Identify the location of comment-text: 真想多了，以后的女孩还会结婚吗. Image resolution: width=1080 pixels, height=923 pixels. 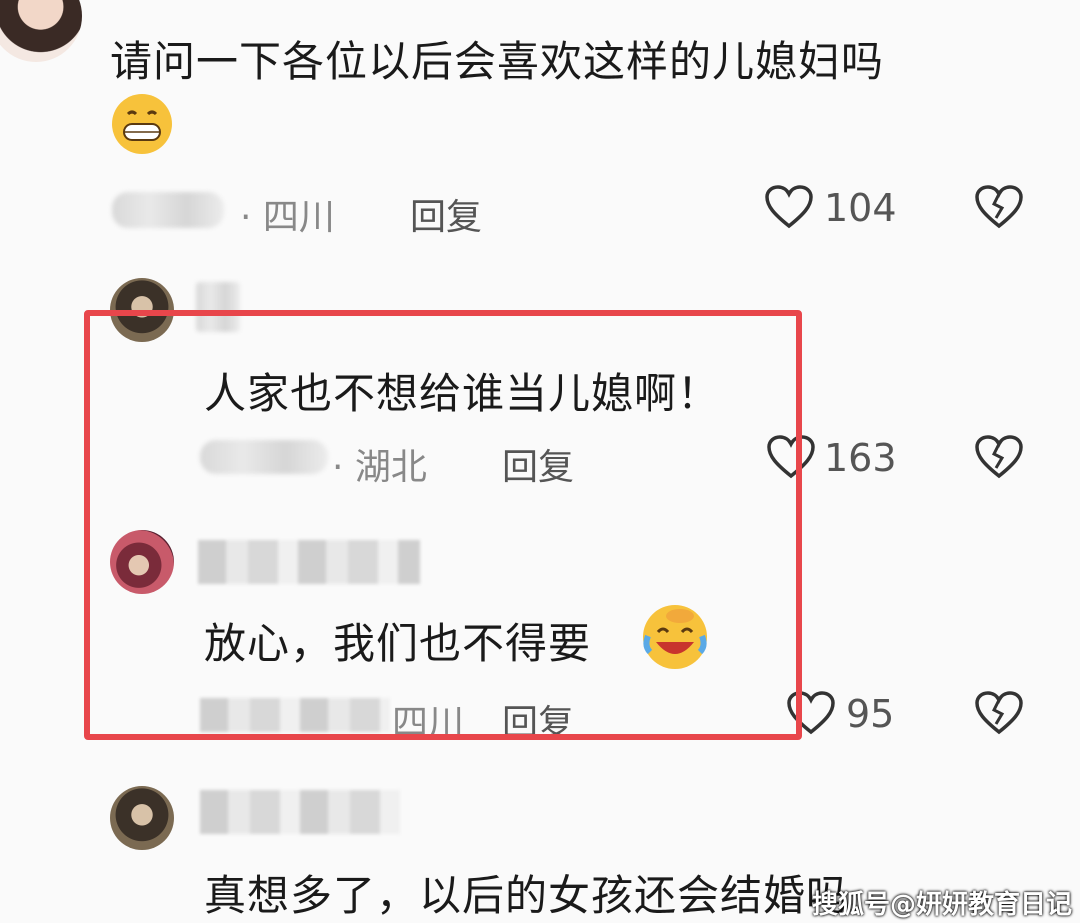
(527, 895).